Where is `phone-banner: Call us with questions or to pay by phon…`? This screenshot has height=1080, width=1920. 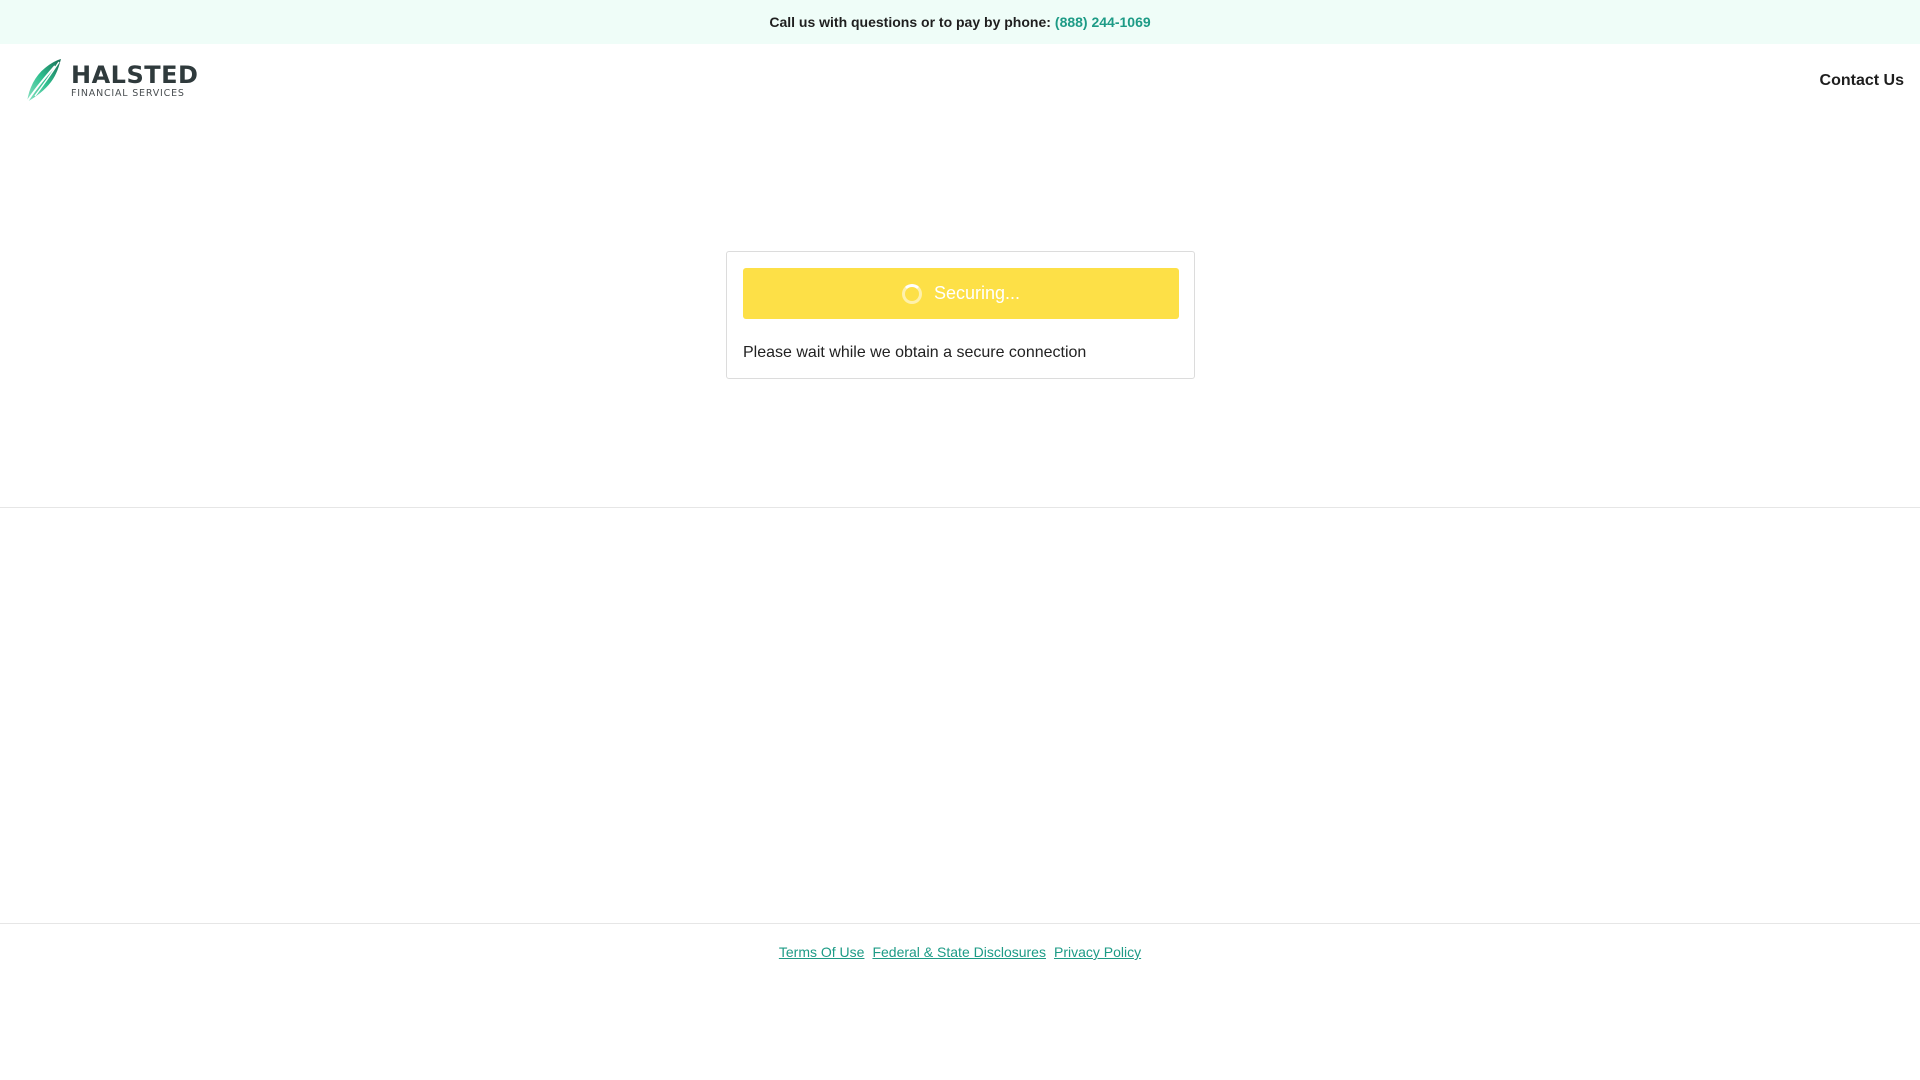 phone-banner: Call us with questions or to pay by phon… is located at coordinates (960, 22).